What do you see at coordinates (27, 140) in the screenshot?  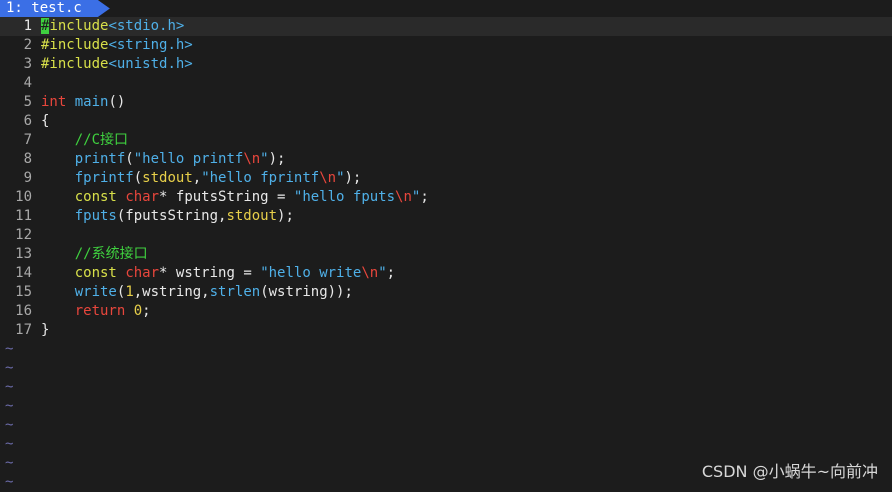 I see `line-number: 7` at bounding box center [27, 140].